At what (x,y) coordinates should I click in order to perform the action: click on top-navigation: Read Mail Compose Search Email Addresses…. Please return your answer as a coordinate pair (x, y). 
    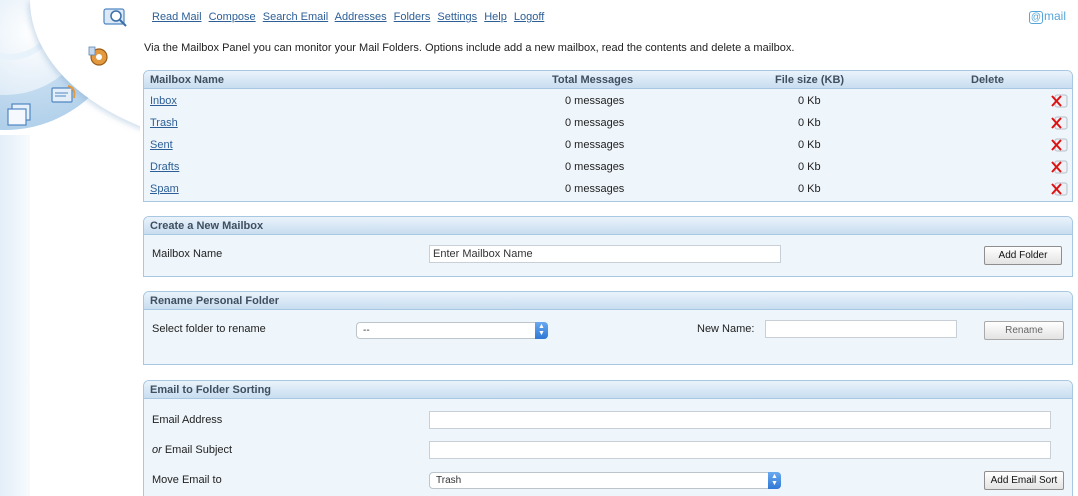
    Looking at the image, I should click on (350, 17).